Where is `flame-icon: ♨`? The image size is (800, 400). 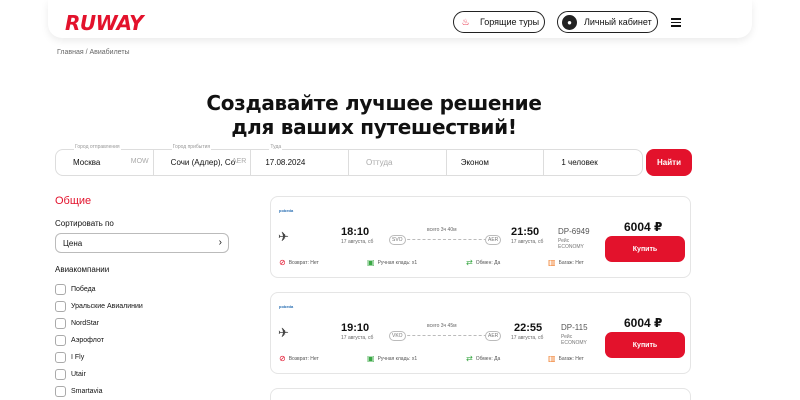 flame-icon: ♨ is located at coordinates (465, 22).